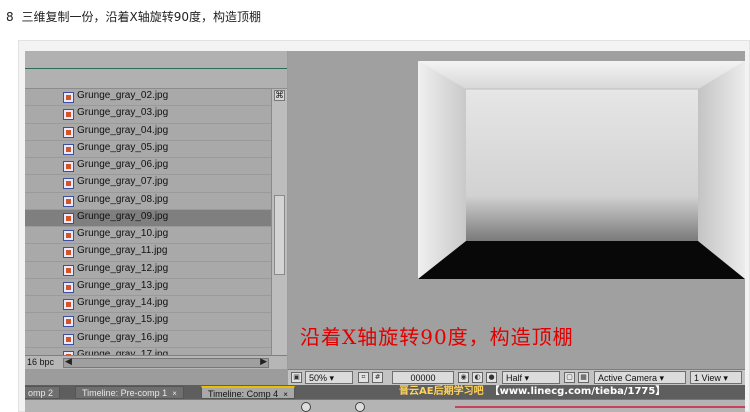 This screenshot has height=412, width=750. Describe the element at coordinates (123, 337) in the screenshot. I see `file-name: Grunge_gray_16.jpg` at that location.